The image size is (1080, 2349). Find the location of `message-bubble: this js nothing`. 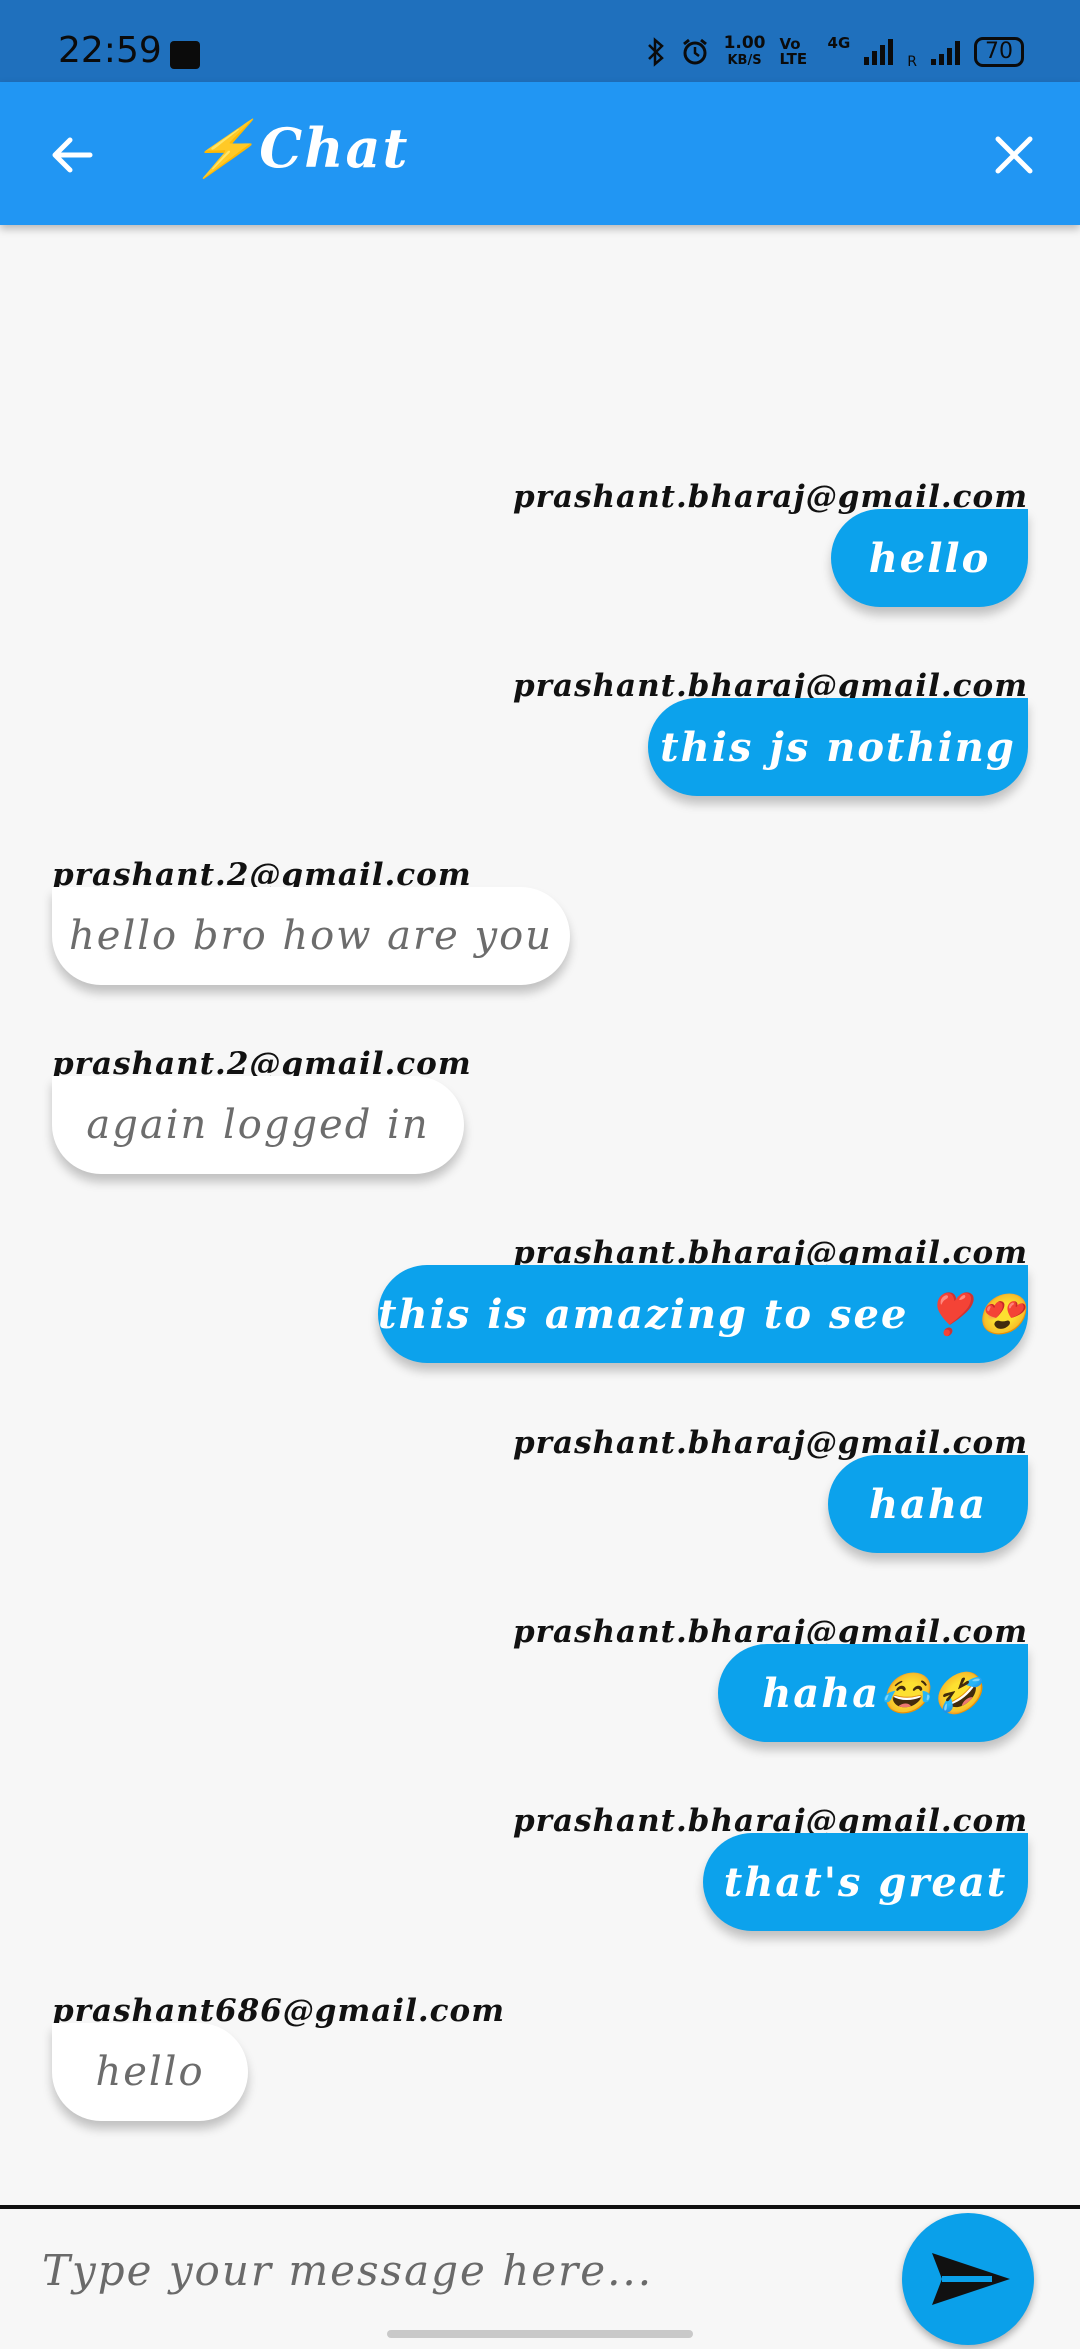

message-bubble: this js nothing is located at coordinates (838, 747).